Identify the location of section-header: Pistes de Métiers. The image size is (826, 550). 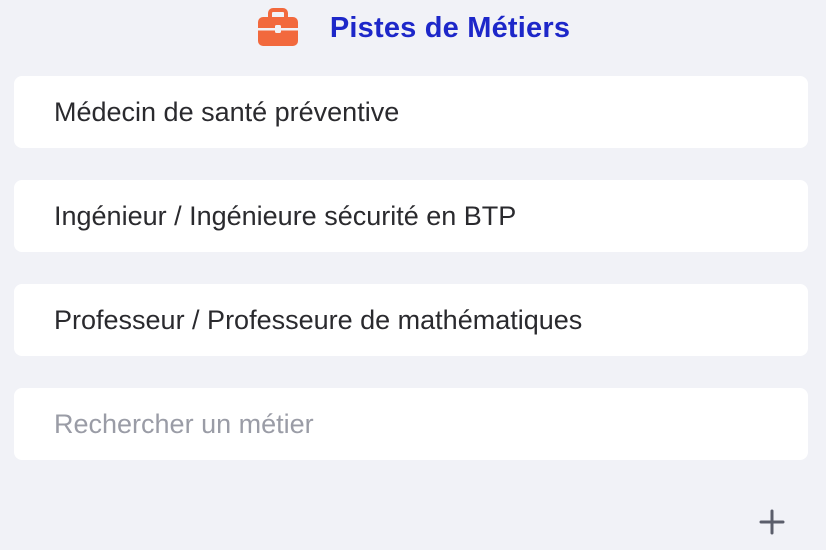
(413, 28).